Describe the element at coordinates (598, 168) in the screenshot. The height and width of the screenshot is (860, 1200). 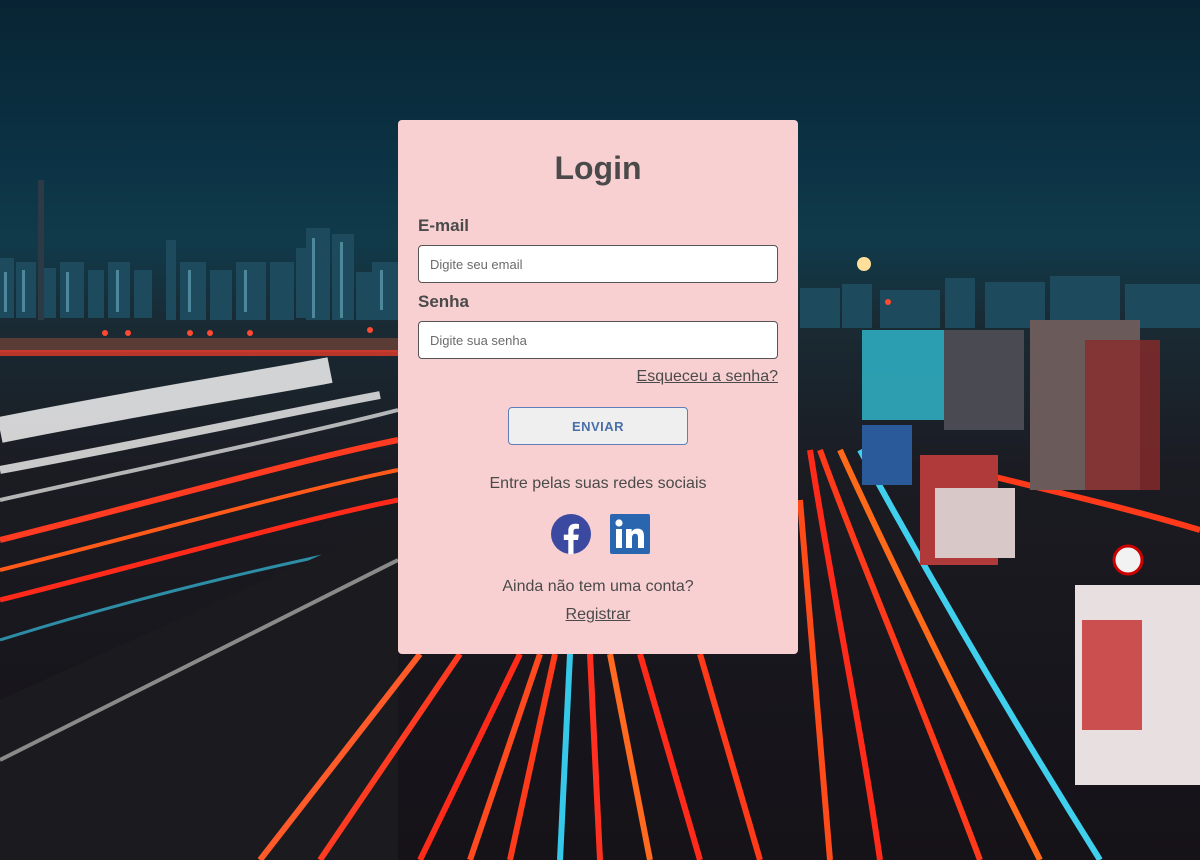
I see `page-title: Login` at that location.